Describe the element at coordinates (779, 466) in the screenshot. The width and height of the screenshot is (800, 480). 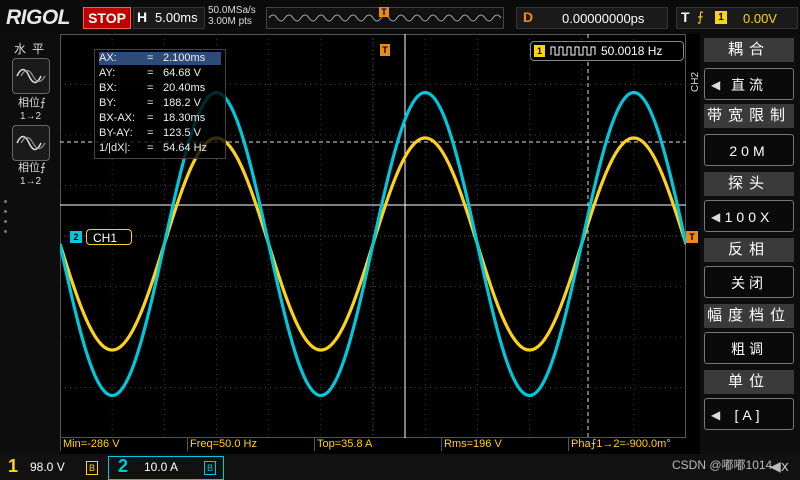
I see `speaker-mute-icon: ◀ⅹ` at that location.